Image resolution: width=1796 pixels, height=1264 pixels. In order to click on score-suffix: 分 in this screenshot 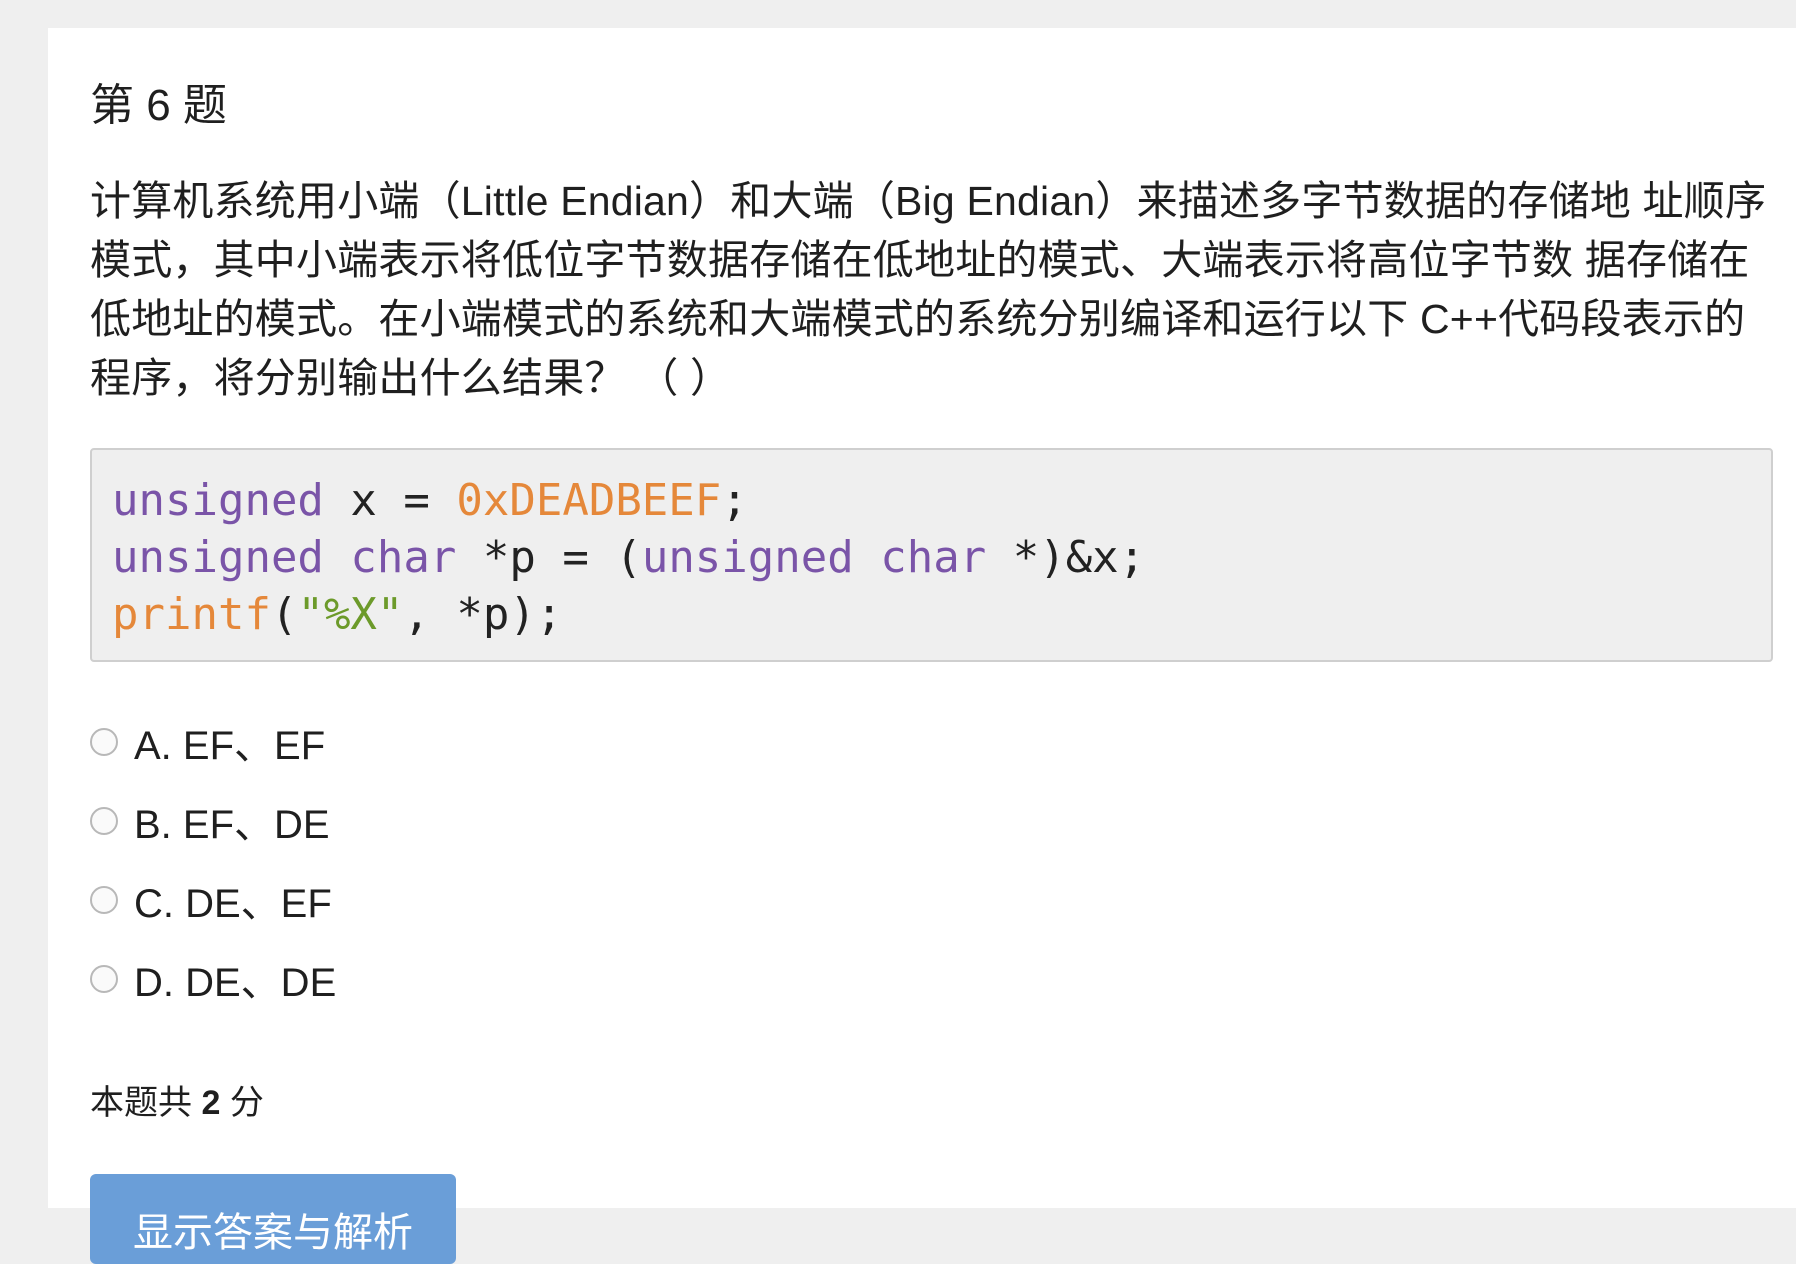, I will do `click(246, 1103)`.